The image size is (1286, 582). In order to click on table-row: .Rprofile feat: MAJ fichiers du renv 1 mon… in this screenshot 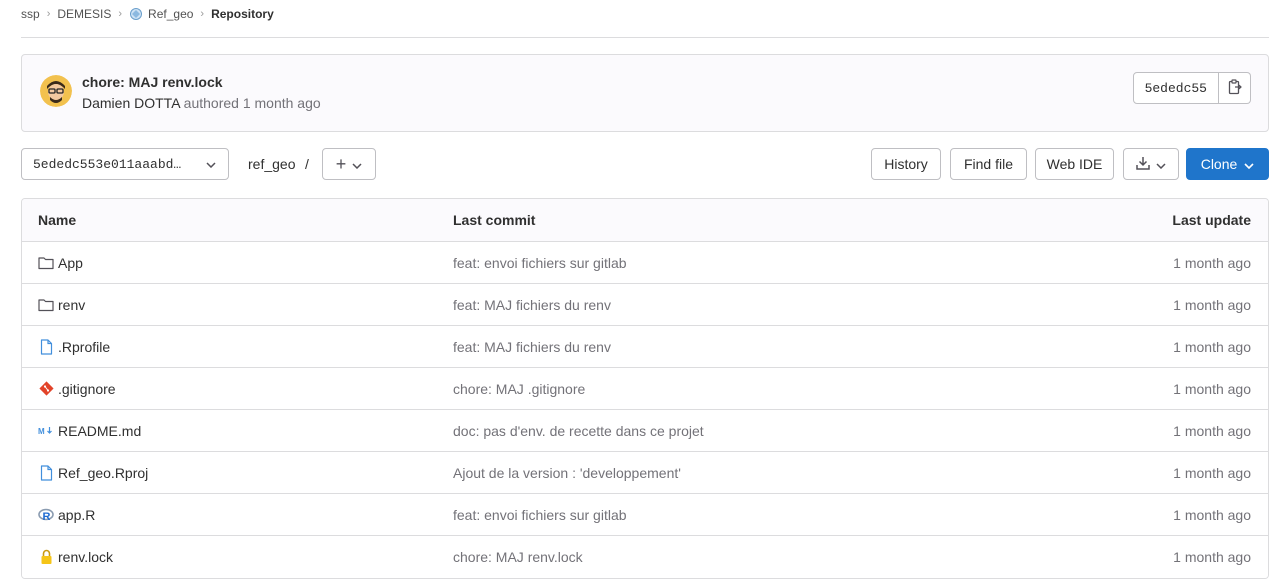, I will do `click(645, 347)`.